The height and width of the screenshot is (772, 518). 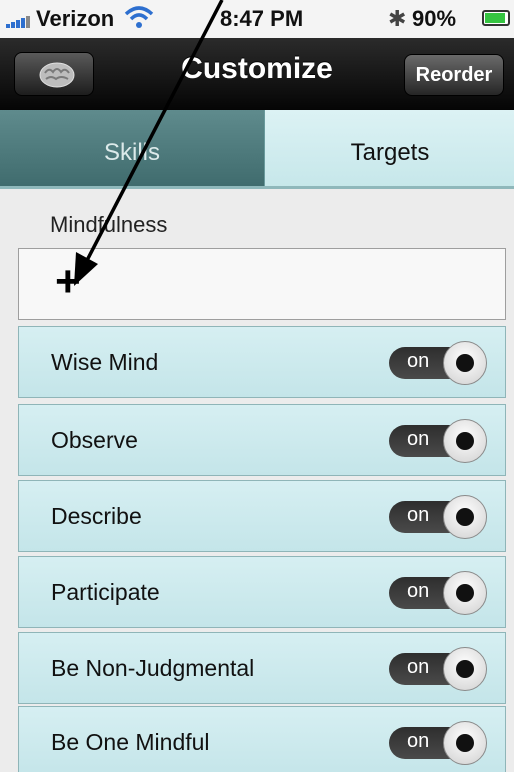 I want to click on skill-label: Participate, so click(x=105, y=592).